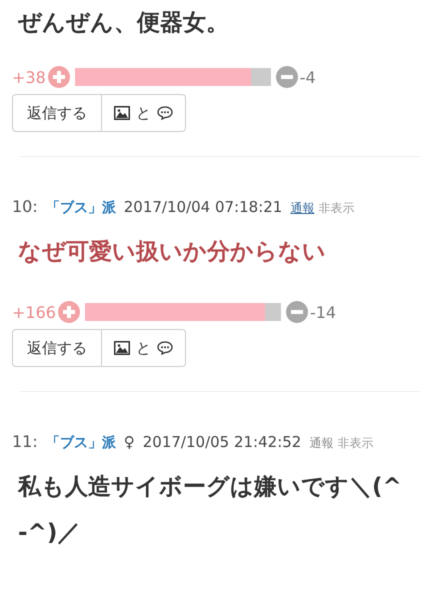 The width and height of the screenshot is (434, 600). Describe the element at coordinates (29, 77) in the screenshot. I see `plus-count: +38` at that location.